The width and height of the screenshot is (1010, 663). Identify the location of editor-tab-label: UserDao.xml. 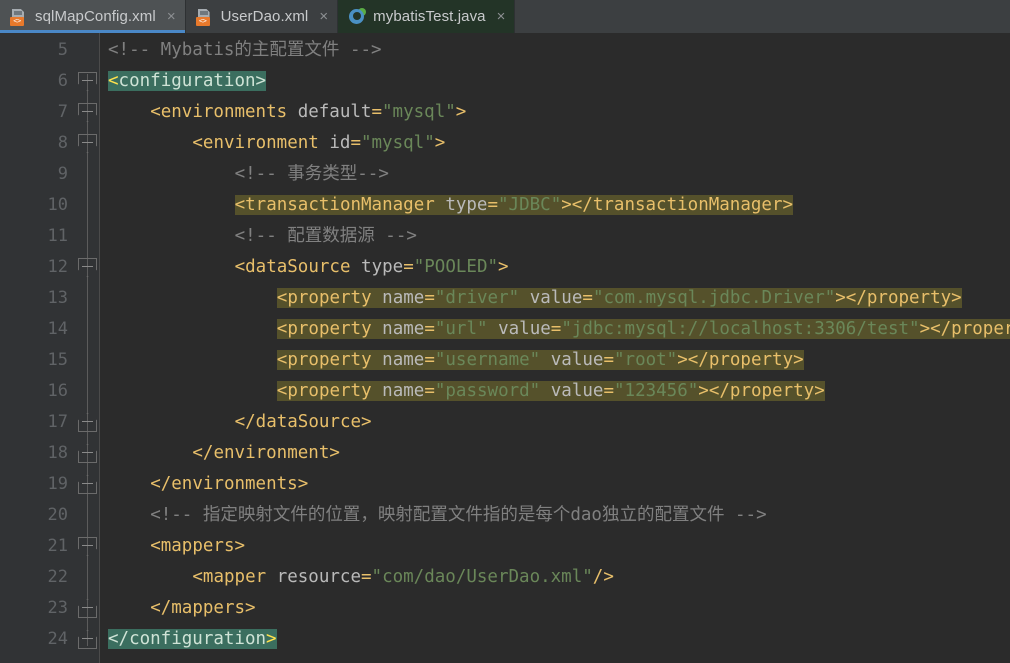
(264, 16).